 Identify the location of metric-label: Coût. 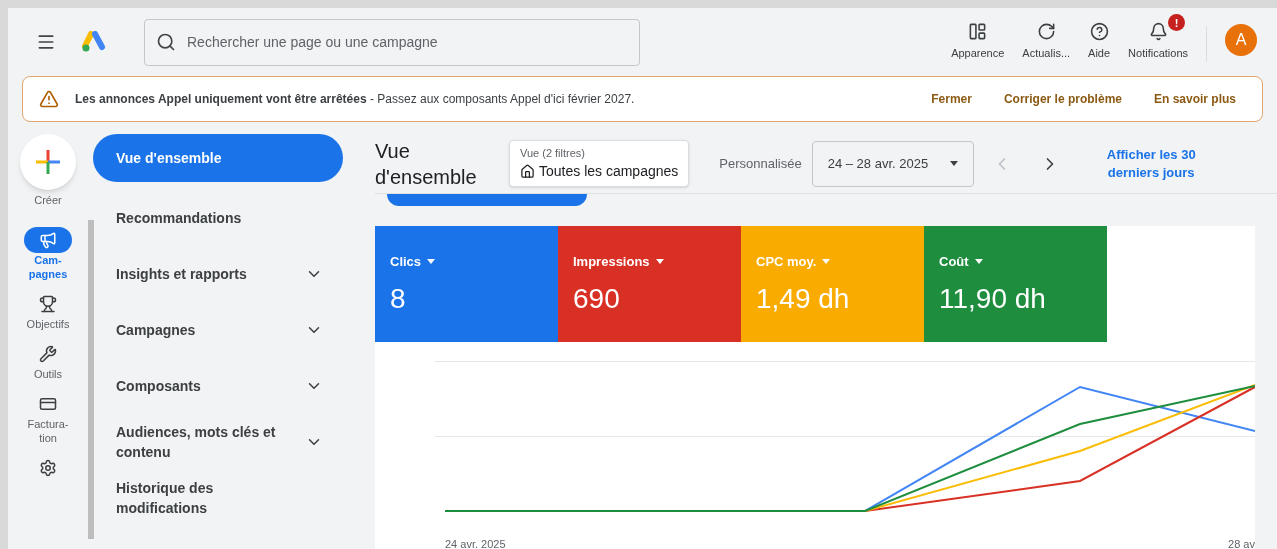
(954, 262).